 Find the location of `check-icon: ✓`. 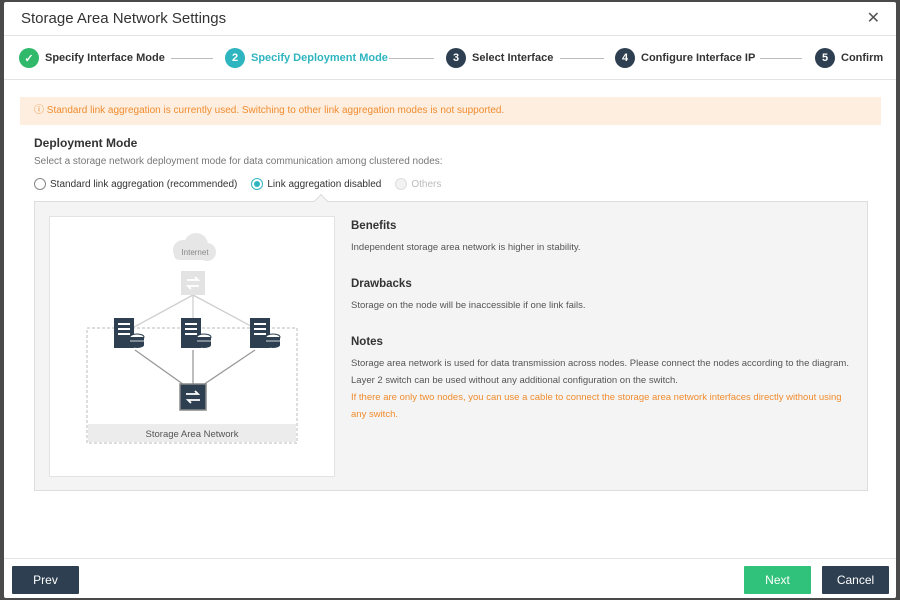

check-icon: ✓ is located at coordinates (29, 58).